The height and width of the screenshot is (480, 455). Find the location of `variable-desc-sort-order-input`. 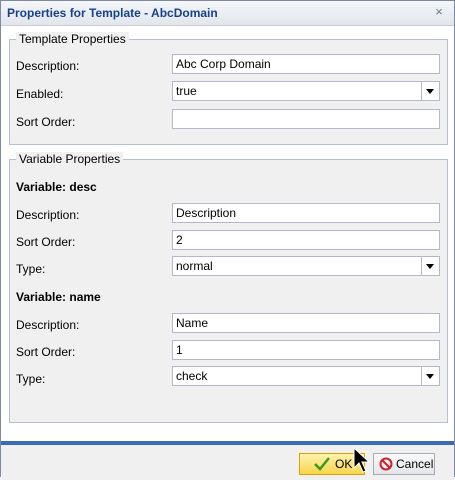

variable-desc-sort-order-input is located at coordinates (306, 240).